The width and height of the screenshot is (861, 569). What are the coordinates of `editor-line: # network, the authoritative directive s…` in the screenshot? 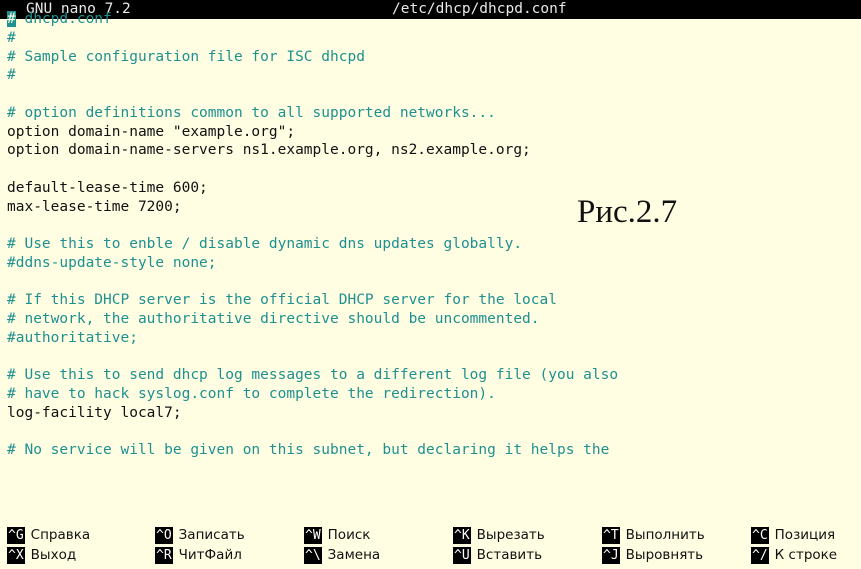 It's located at (434, 319).